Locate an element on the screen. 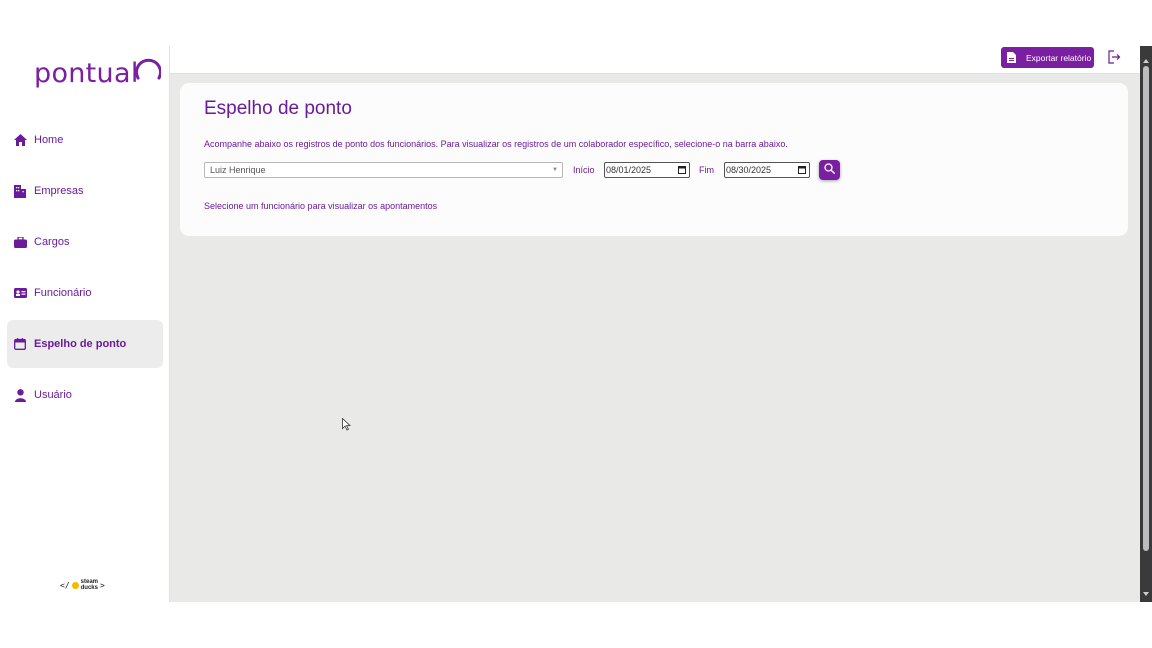 The width and height of the screenshot is (1152, 648). scrollbar-thumb is located at coordinates (1146, 308).